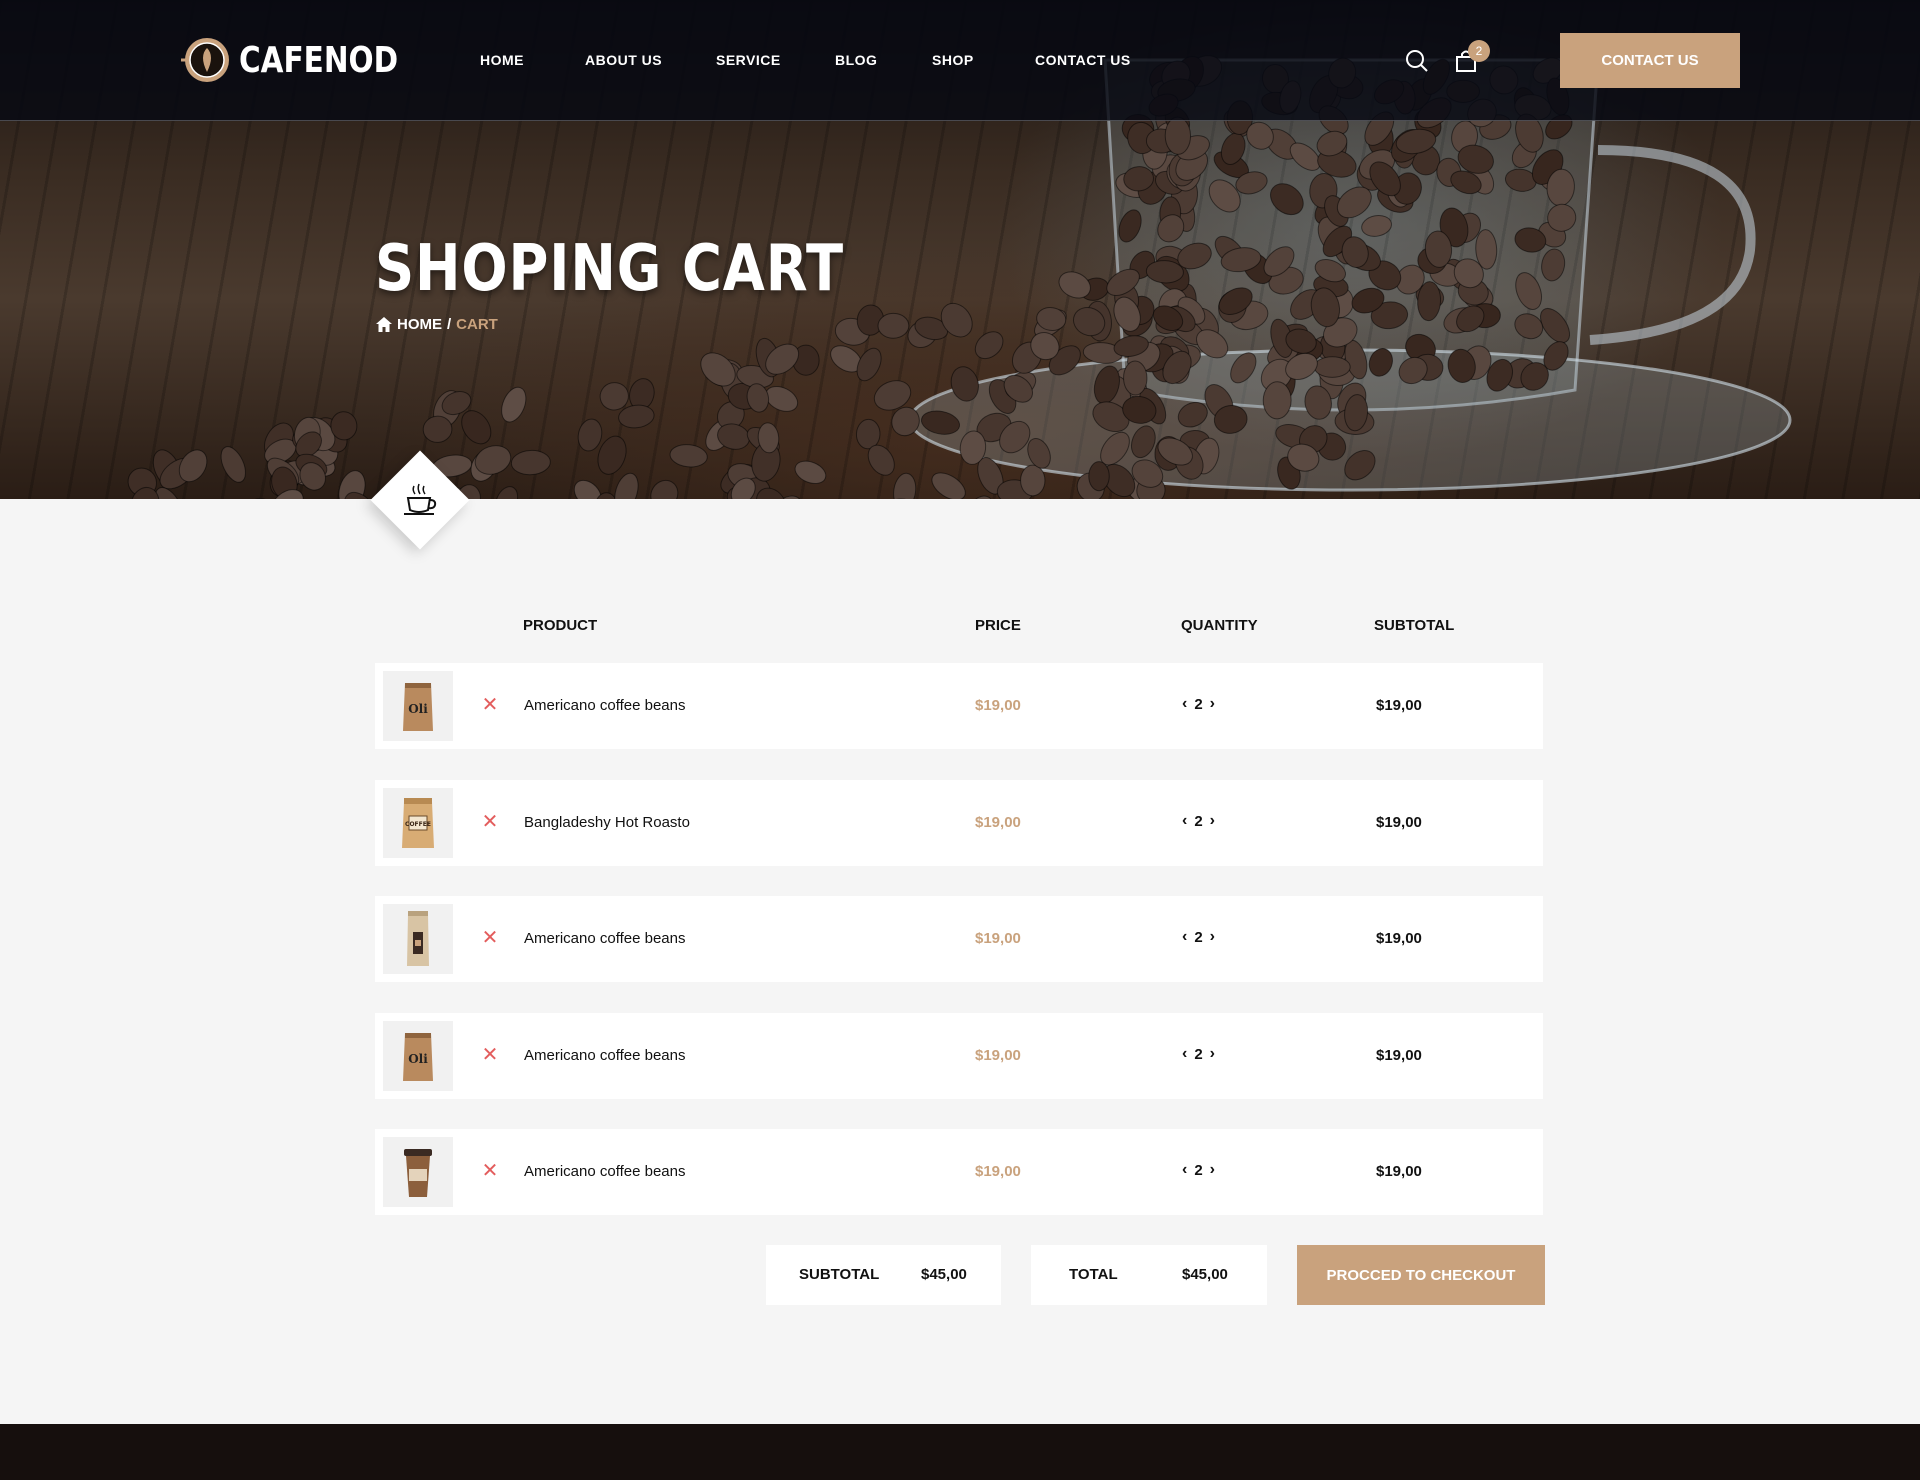 The height and width of the screenshot is (1480, 1920). What do you see at coordinates (1421, 1275) in the screenshot?
I see `proceed-to-checkout-button: PROCCED TO CHECKOUT` at bounding box center [1421, 1275].